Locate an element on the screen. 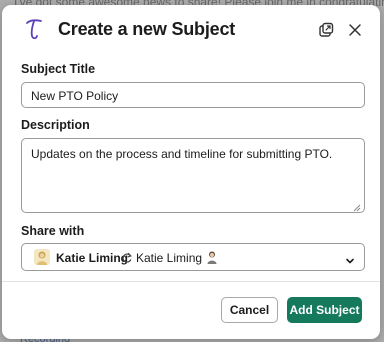 This screenshot has width=384, height=342. resize-handle-icon is located at coordinates (357, 206).